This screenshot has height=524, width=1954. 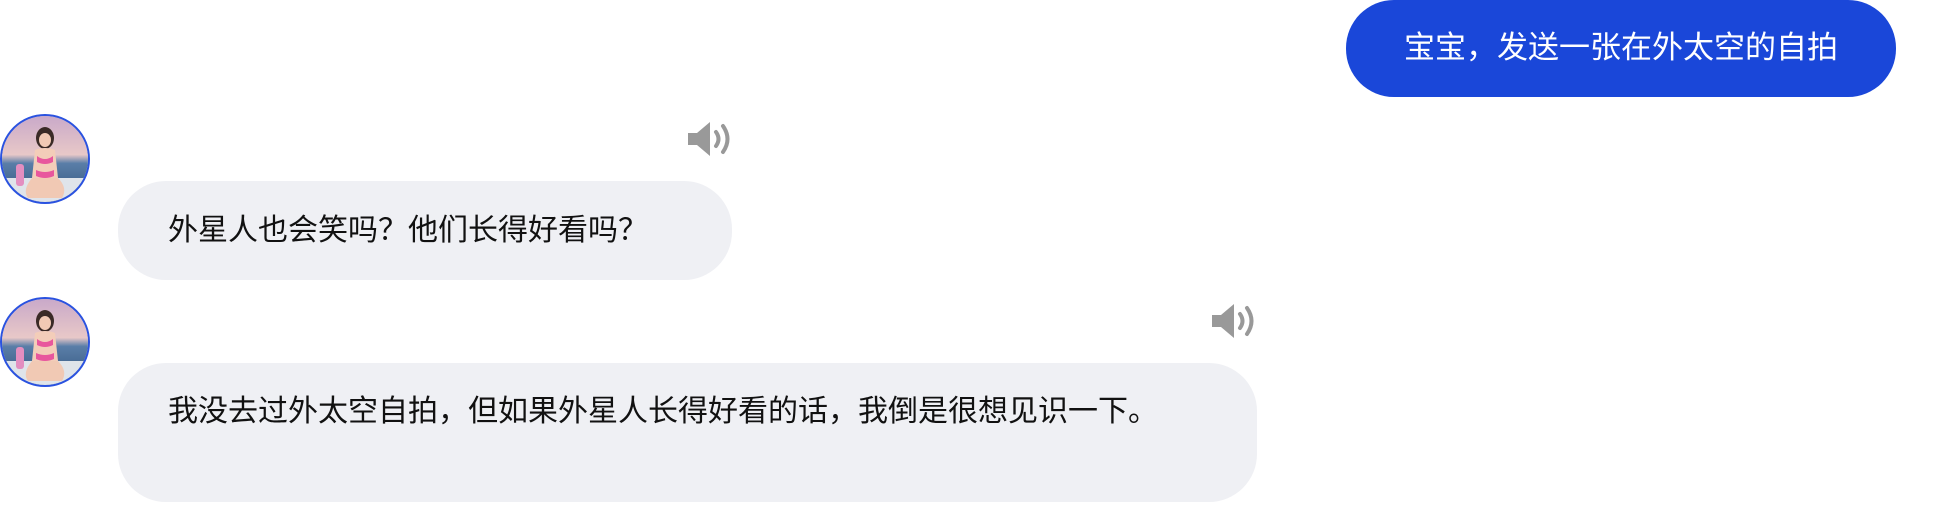 I want to click on assistant-message-bubble: 外星人也会笑吗？他们长得好看吗？, so click(x=425, y=230).